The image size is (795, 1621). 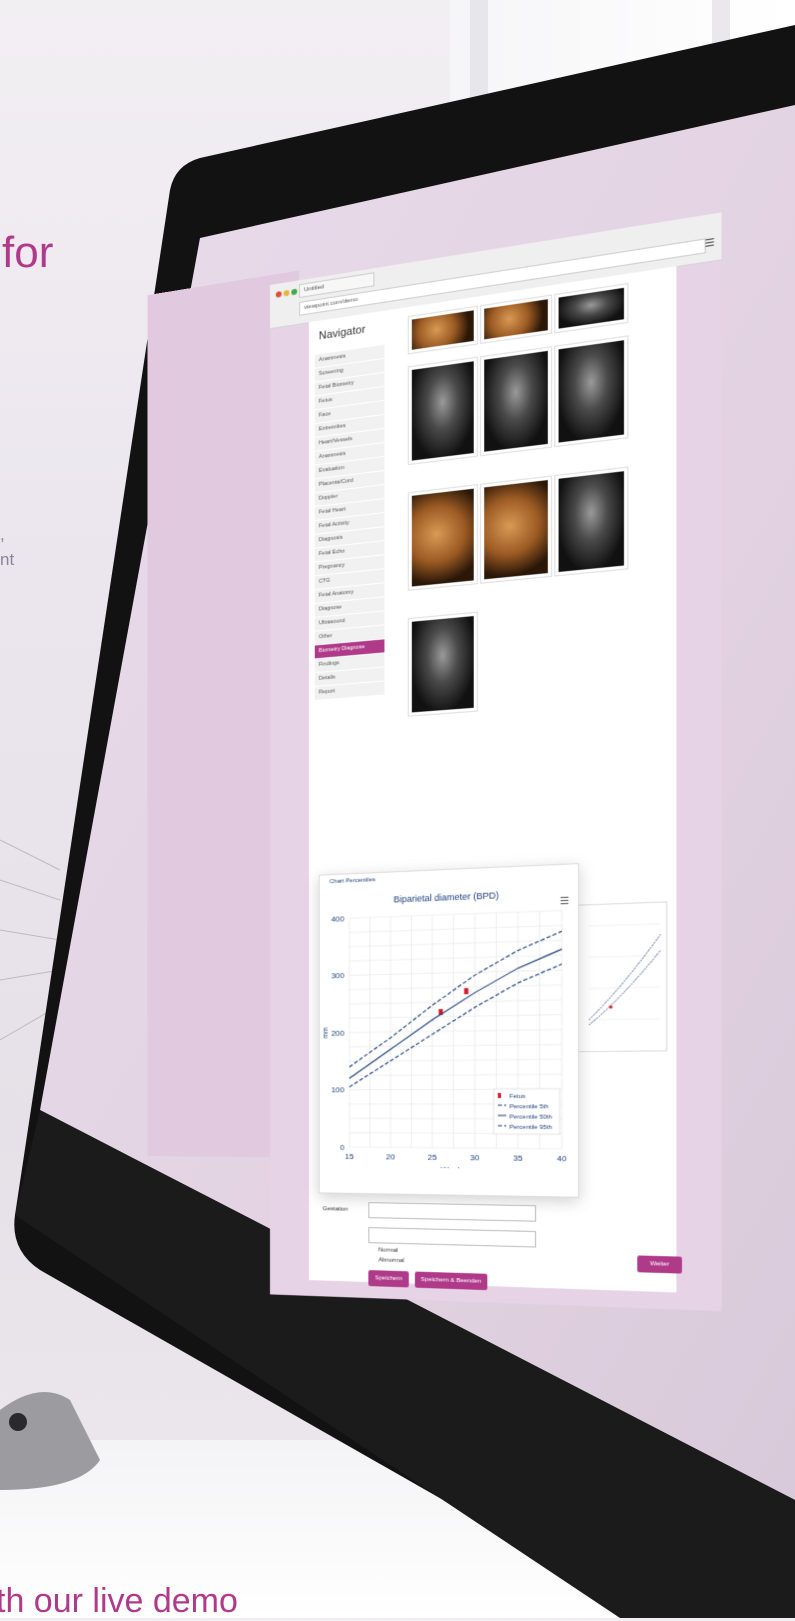 I want to click on x-tick-label: 30, so click(x=475, y=1157).